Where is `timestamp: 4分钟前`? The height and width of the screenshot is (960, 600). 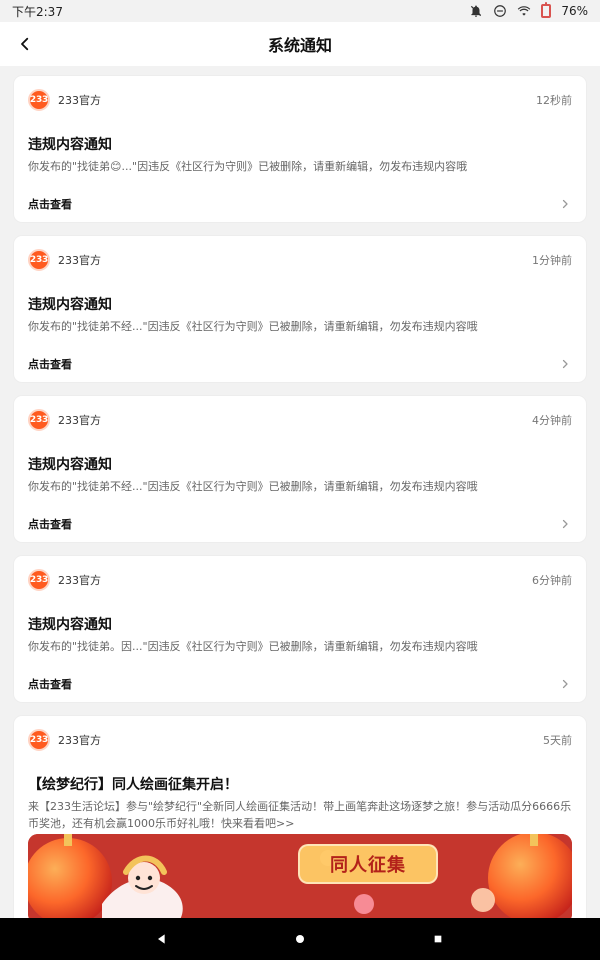 timestamp: 4分钟前 is located at coordinates (552, 420).